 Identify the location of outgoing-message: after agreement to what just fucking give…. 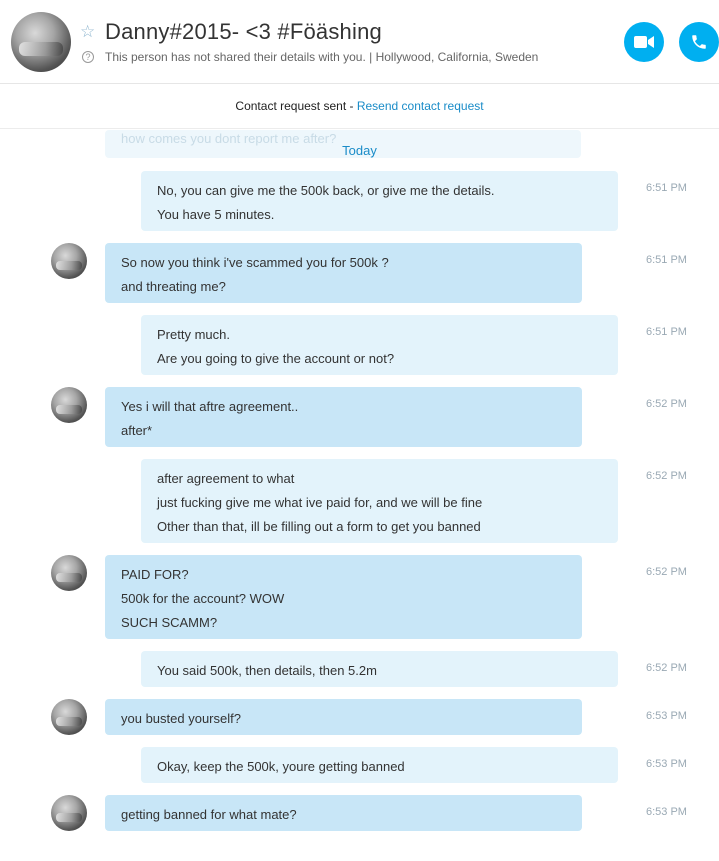
(379, 501).